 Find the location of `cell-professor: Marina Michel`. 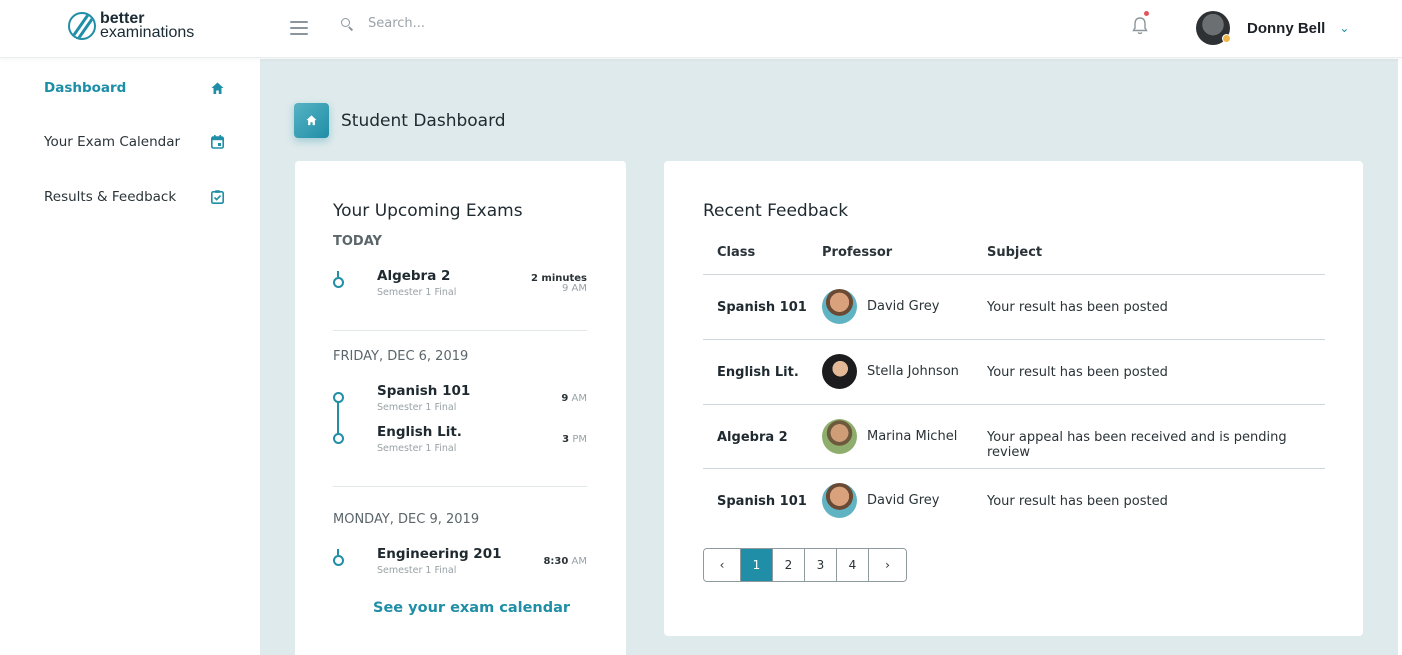

cell-professor: Marina Michel is located at coordinates (889, 436).